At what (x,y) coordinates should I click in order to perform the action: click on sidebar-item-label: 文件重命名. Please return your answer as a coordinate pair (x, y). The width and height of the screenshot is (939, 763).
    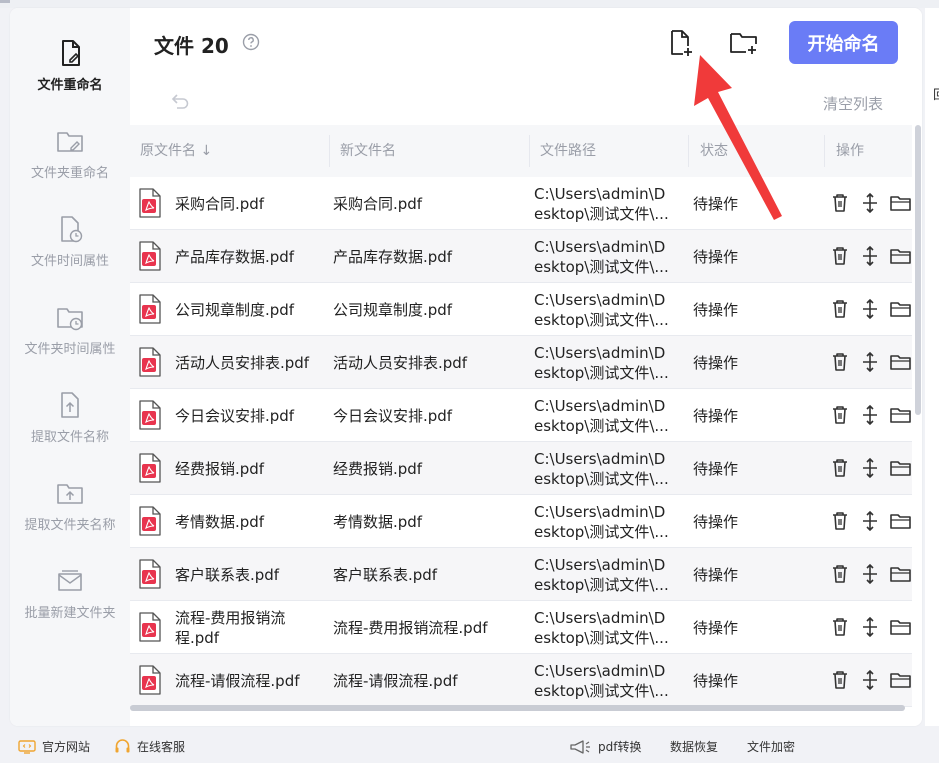
    Looking at the image, I should click on (70, 85).